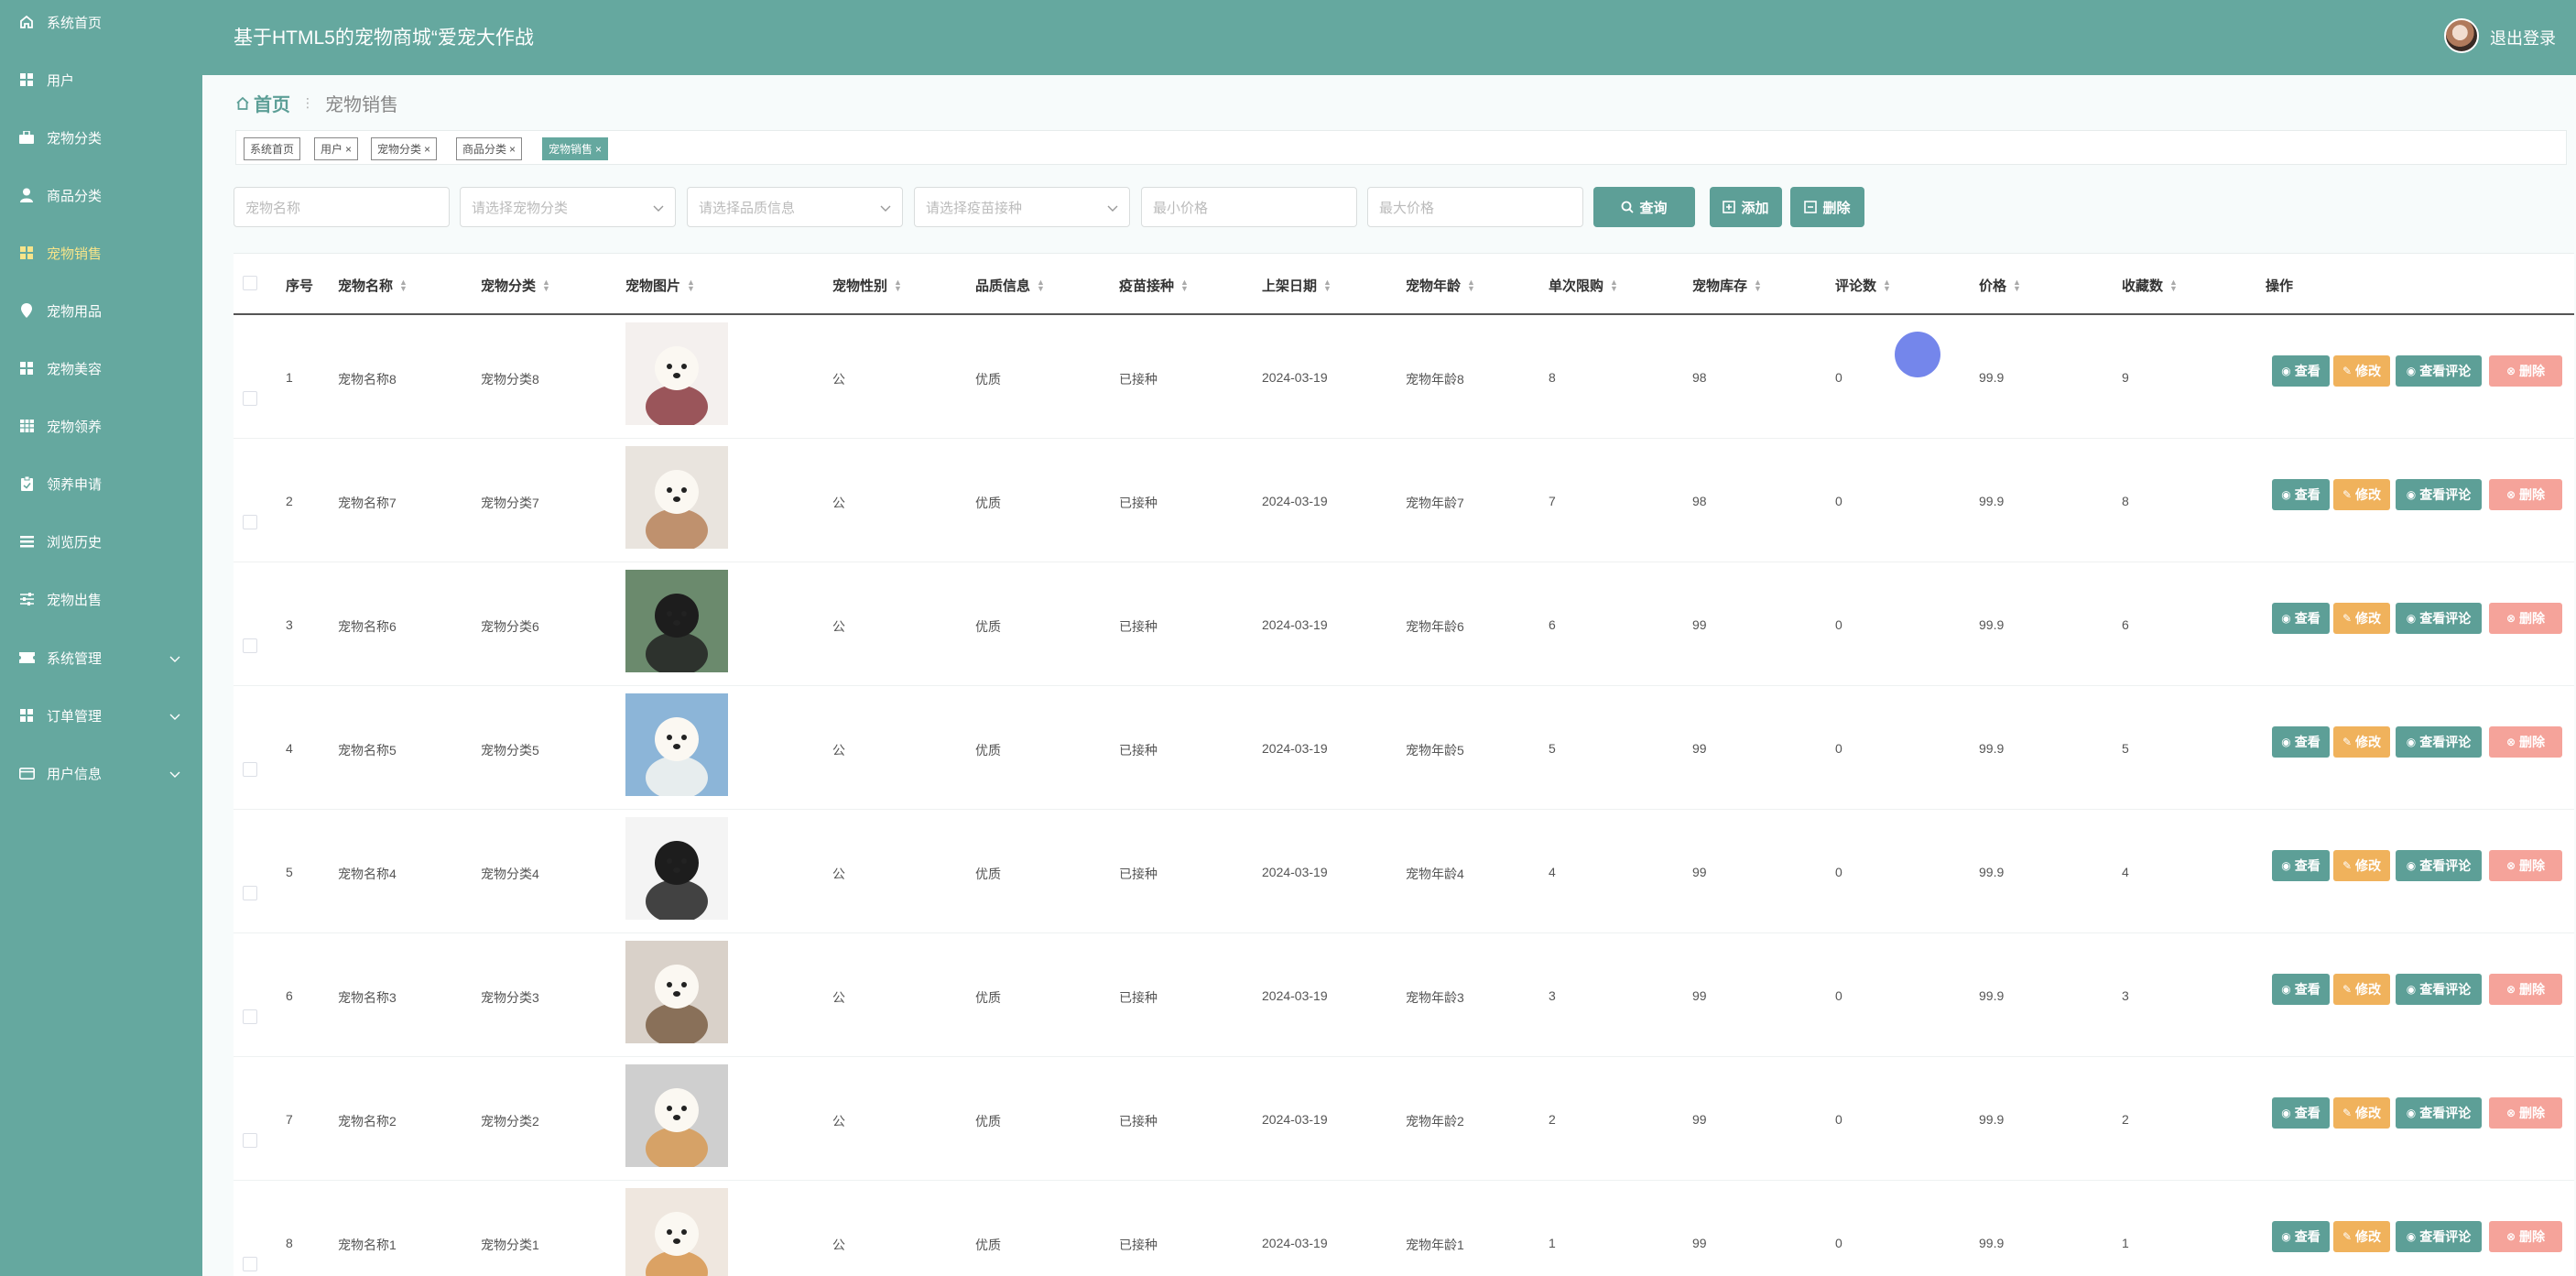  I want to click on sidebar-item-home: 系统首页, so click(101, 22).